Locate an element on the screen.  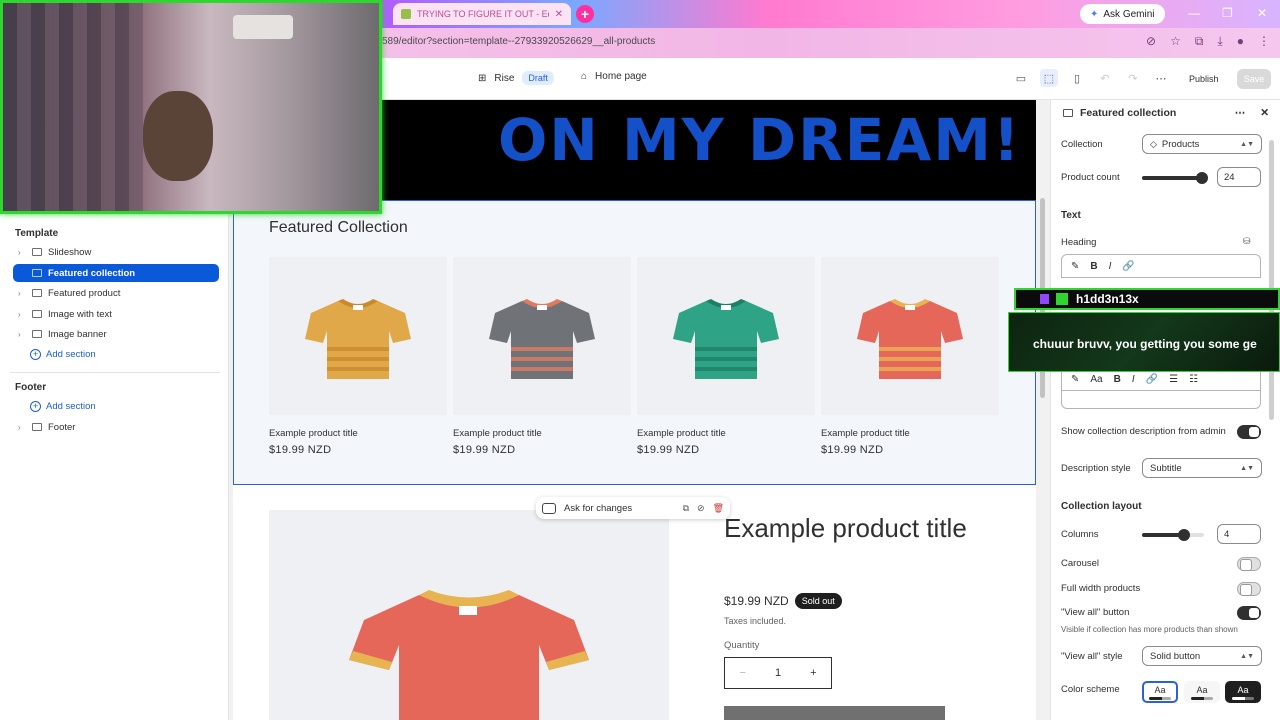
redo-icon: ↷ is located at coordinates (1133, 78).